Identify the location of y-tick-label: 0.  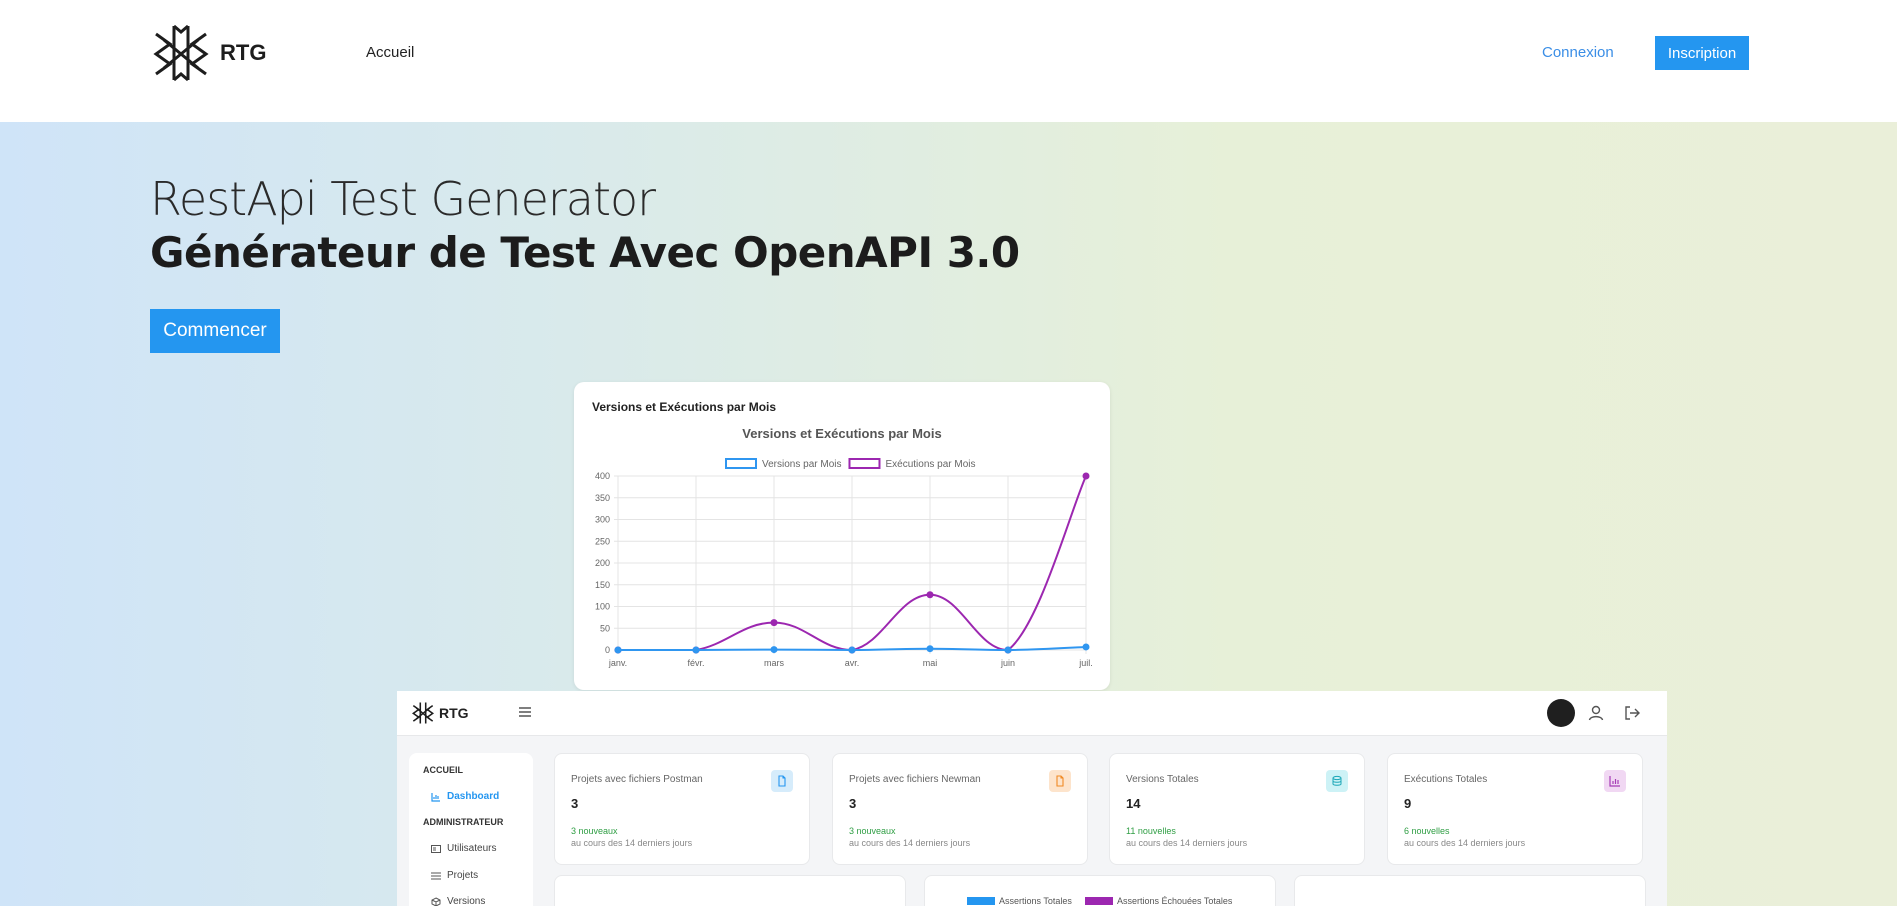
(607, 650).